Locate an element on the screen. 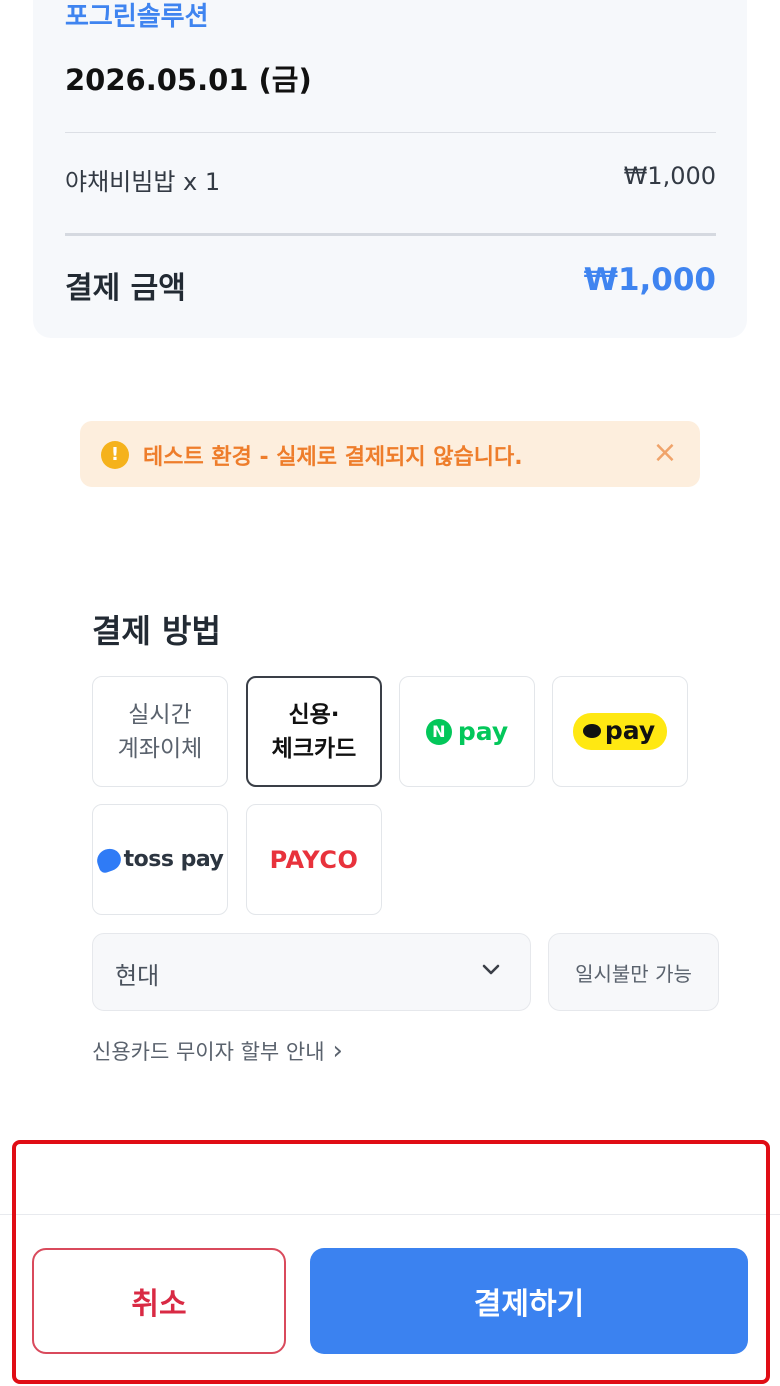 The width and height of the screenshot is (780, 1386). naver-pay-label: pay is located at coordinates (483, 731).